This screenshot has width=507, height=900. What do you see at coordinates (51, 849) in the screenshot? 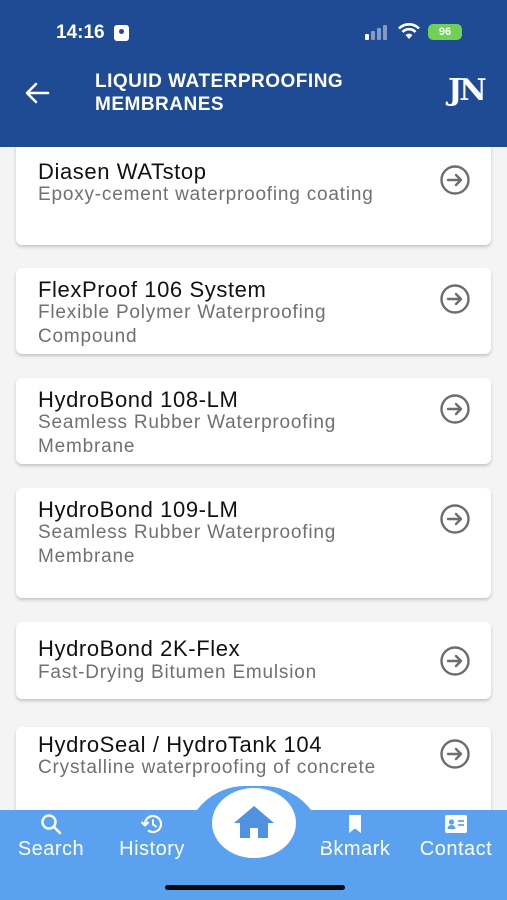
I see `nav-search-label: Search` at bounding box center [51, 849].